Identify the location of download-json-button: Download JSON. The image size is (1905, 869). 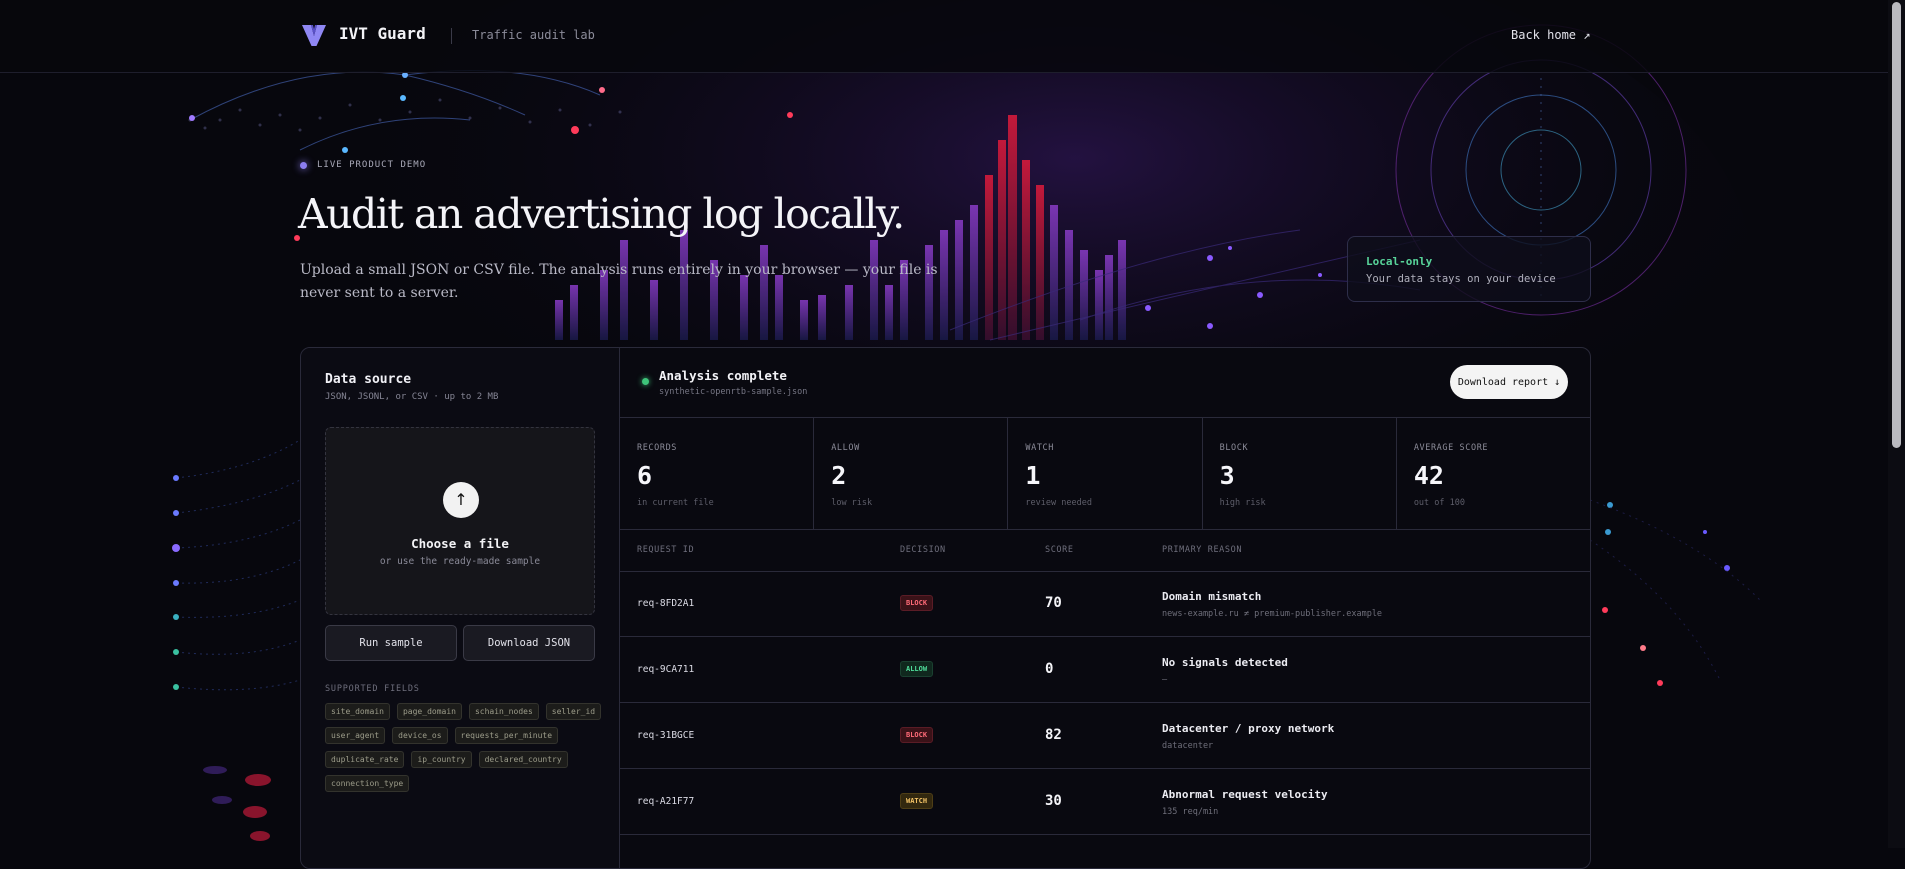
(529, 643).